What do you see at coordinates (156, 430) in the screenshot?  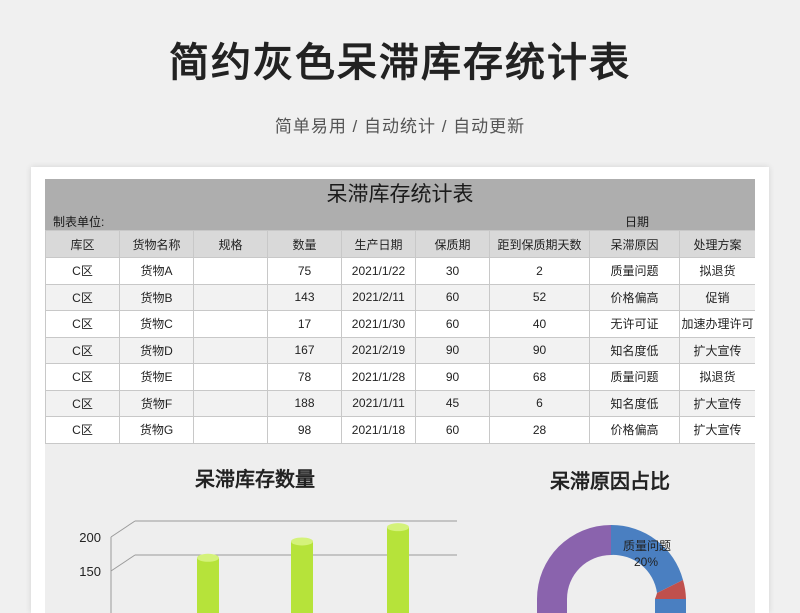 I see `table-cell: 货物G` at bounding box center [156, 430].